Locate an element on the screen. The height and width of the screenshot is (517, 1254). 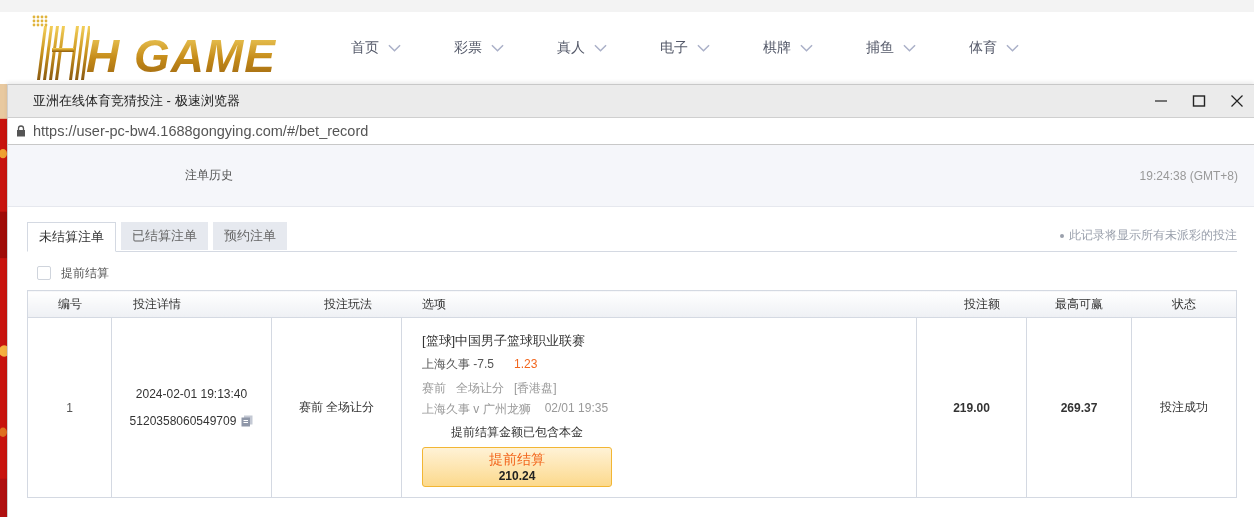
table-cell: 赛前 全场让分 is located at coordinates (336, 407).